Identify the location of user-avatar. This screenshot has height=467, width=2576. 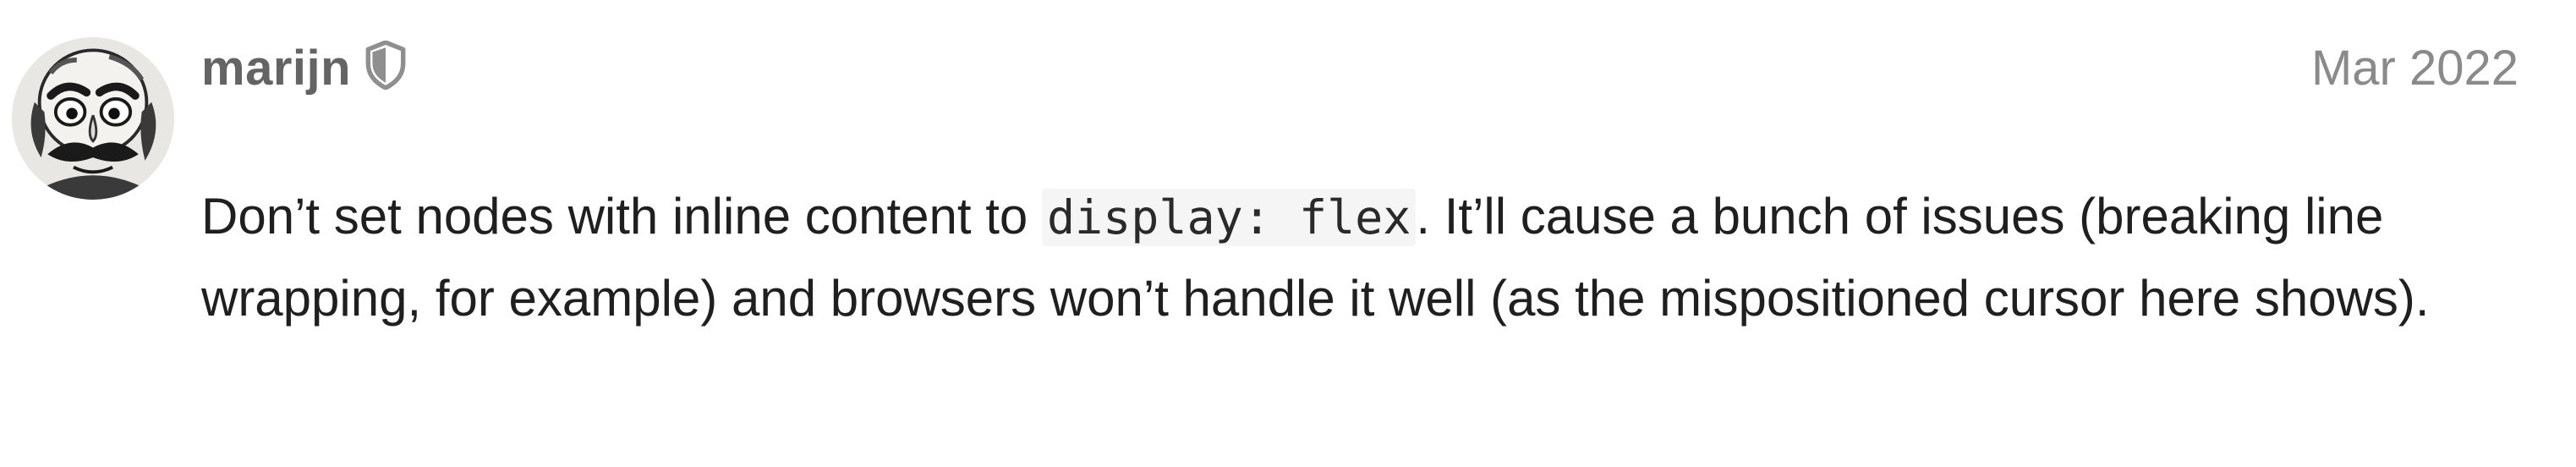
(93, 119).